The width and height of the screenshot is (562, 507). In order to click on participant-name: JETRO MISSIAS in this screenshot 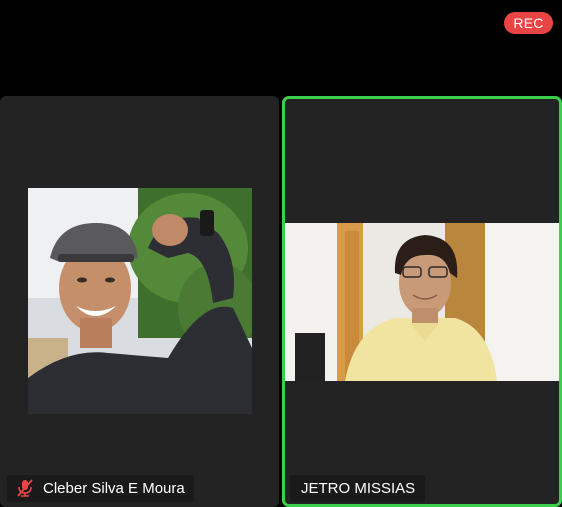, I will do `click(358, 488)`.